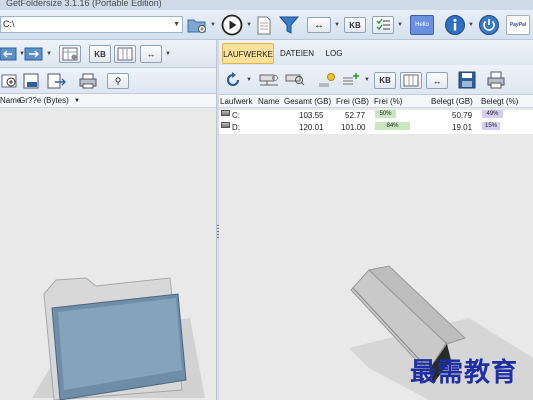  I want to click on play-icon, so click(232, 25).